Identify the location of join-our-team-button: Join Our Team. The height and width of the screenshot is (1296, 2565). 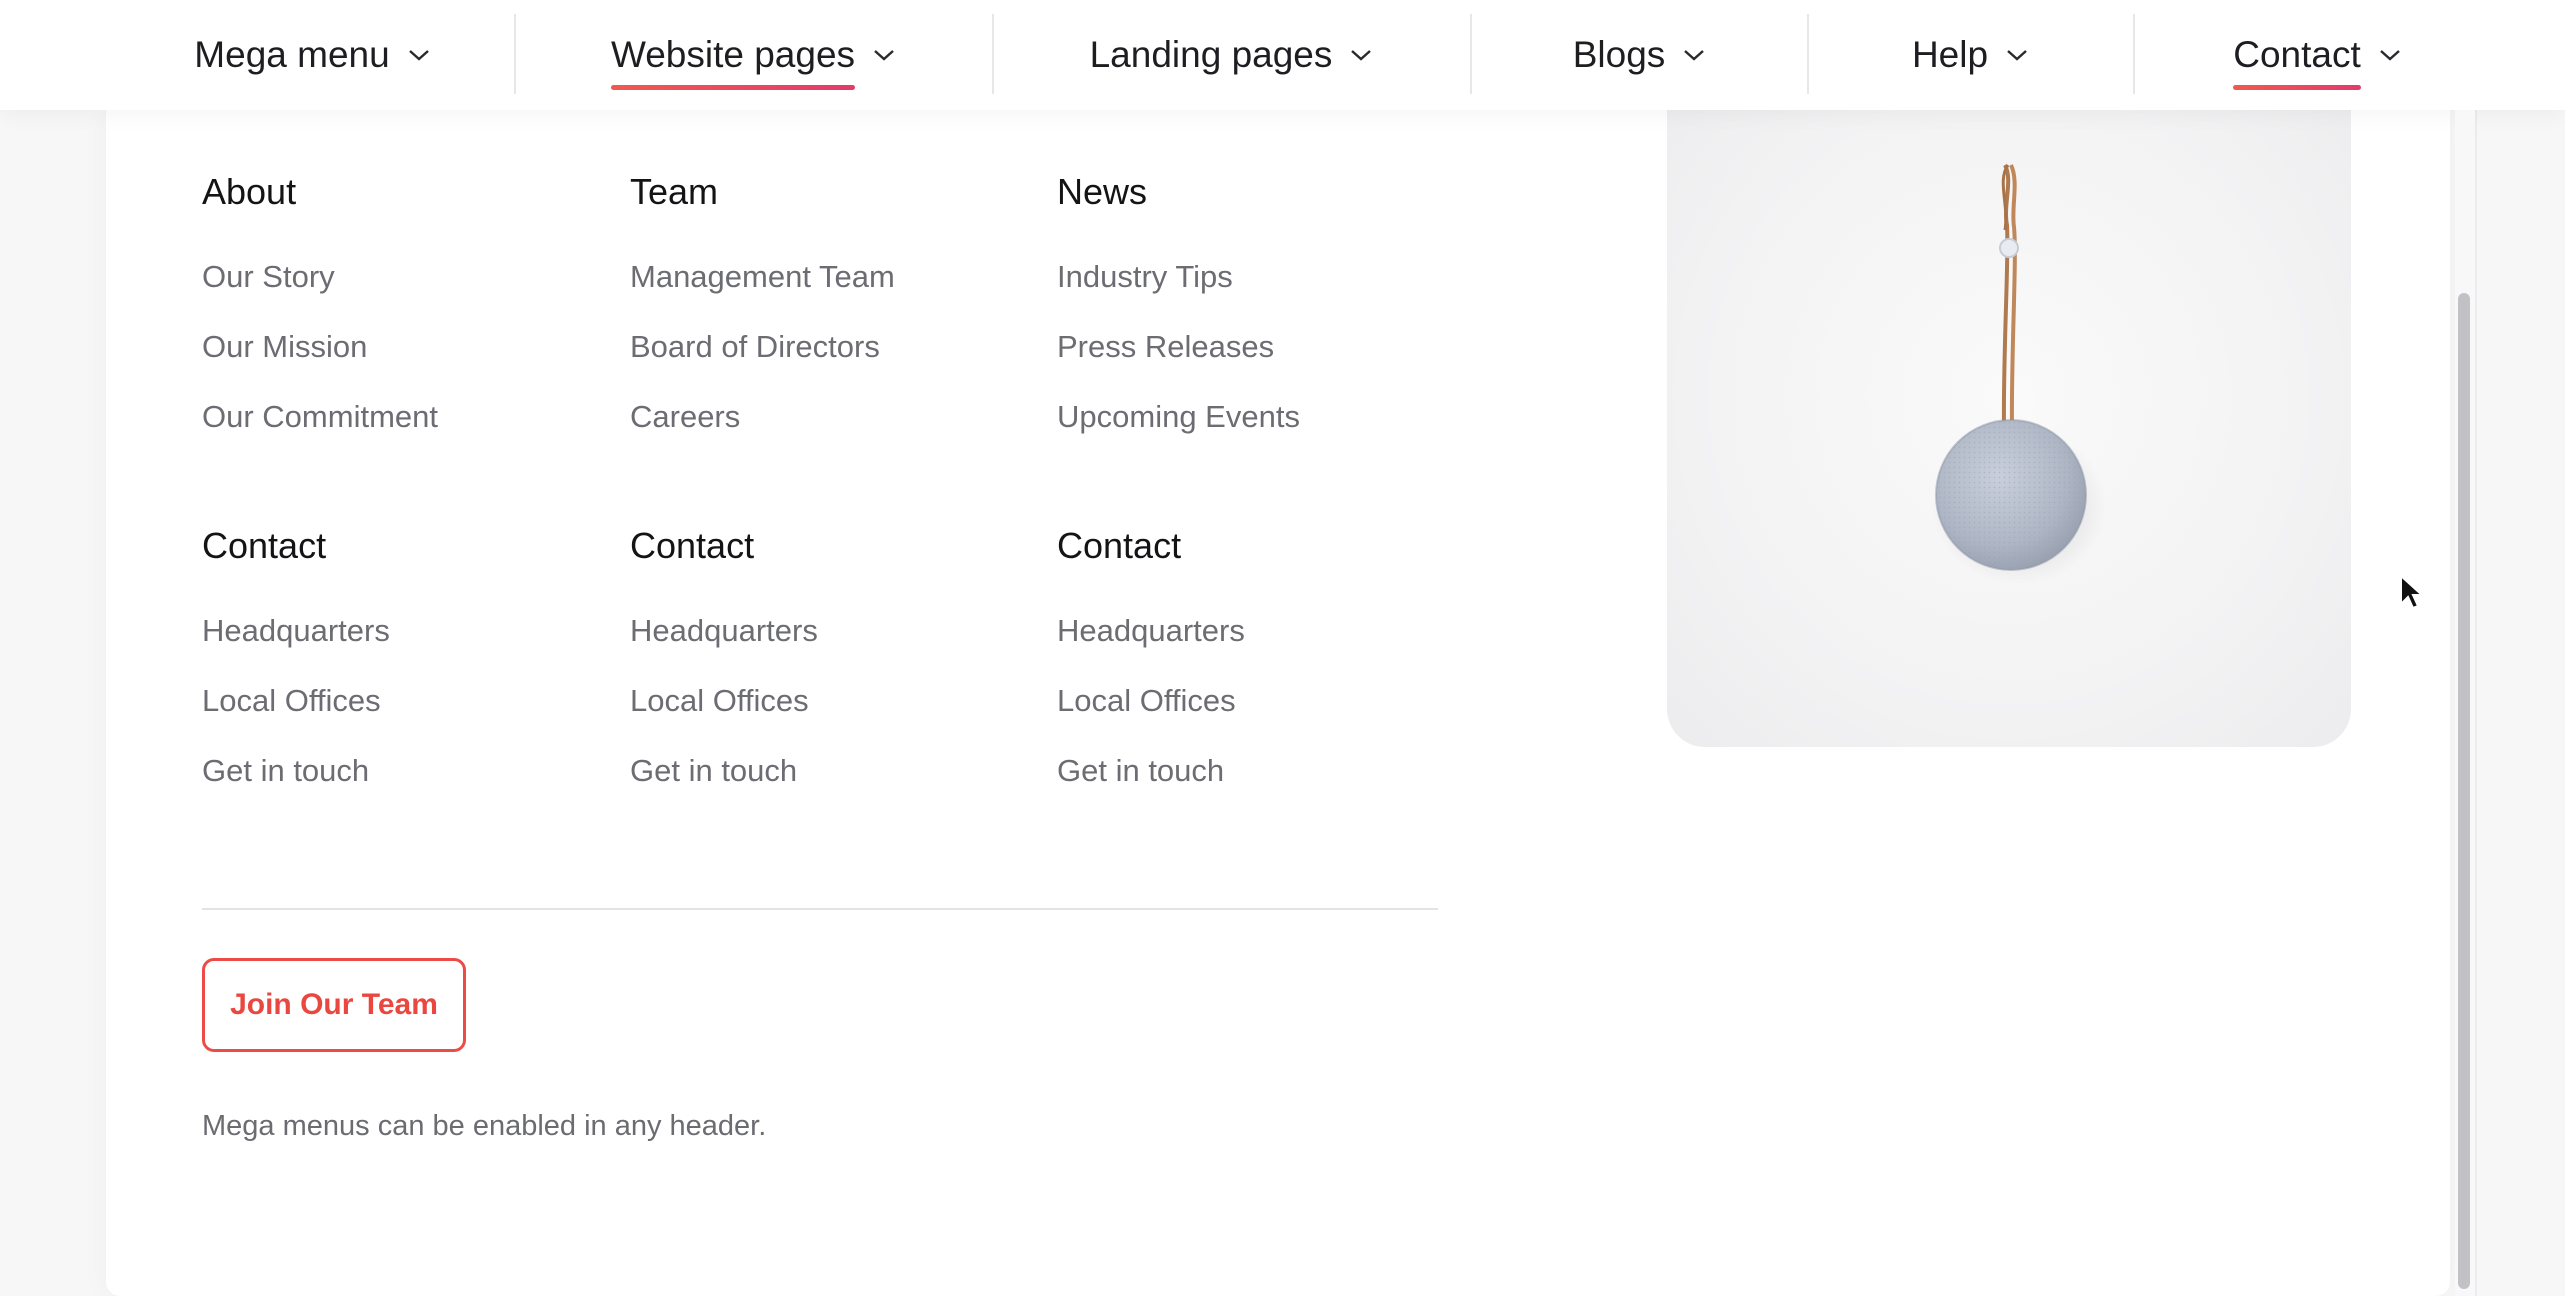
(334, 1005).